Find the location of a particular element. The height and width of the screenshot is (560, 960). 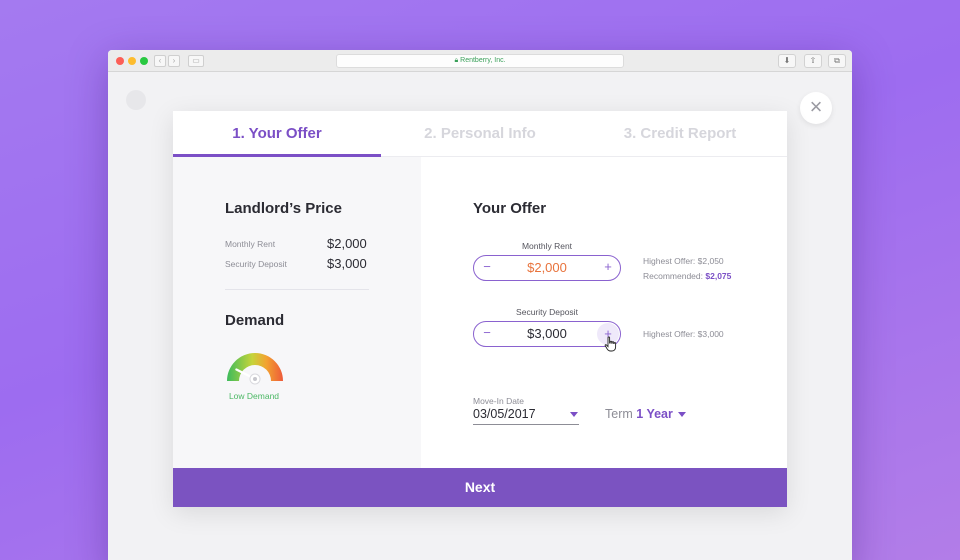

share-icon: ⇧ is located at coordinates (813, 61).